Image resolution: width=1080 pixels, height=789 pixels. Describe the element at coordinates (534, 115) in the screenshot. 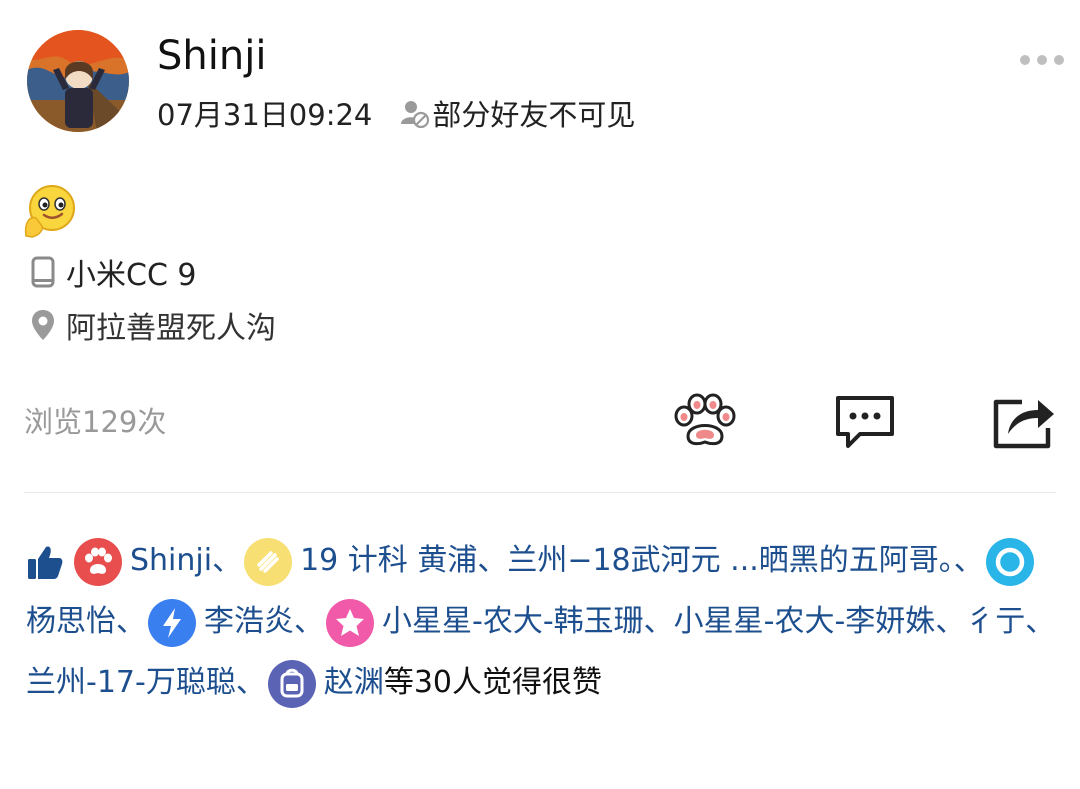

I see `visibility-label: 部分好友不可见` at that location.